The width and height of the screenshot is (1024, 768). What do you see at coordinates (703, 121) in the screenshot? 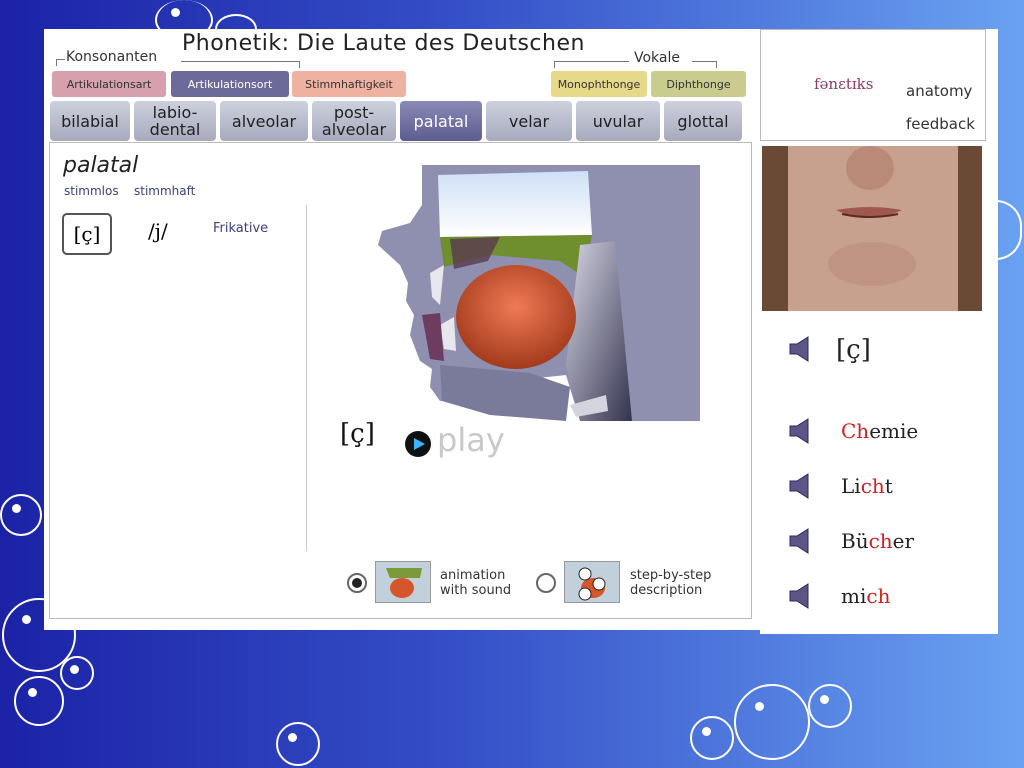
I see `tab-glottal: glottal` at bounding box center [703, 121].